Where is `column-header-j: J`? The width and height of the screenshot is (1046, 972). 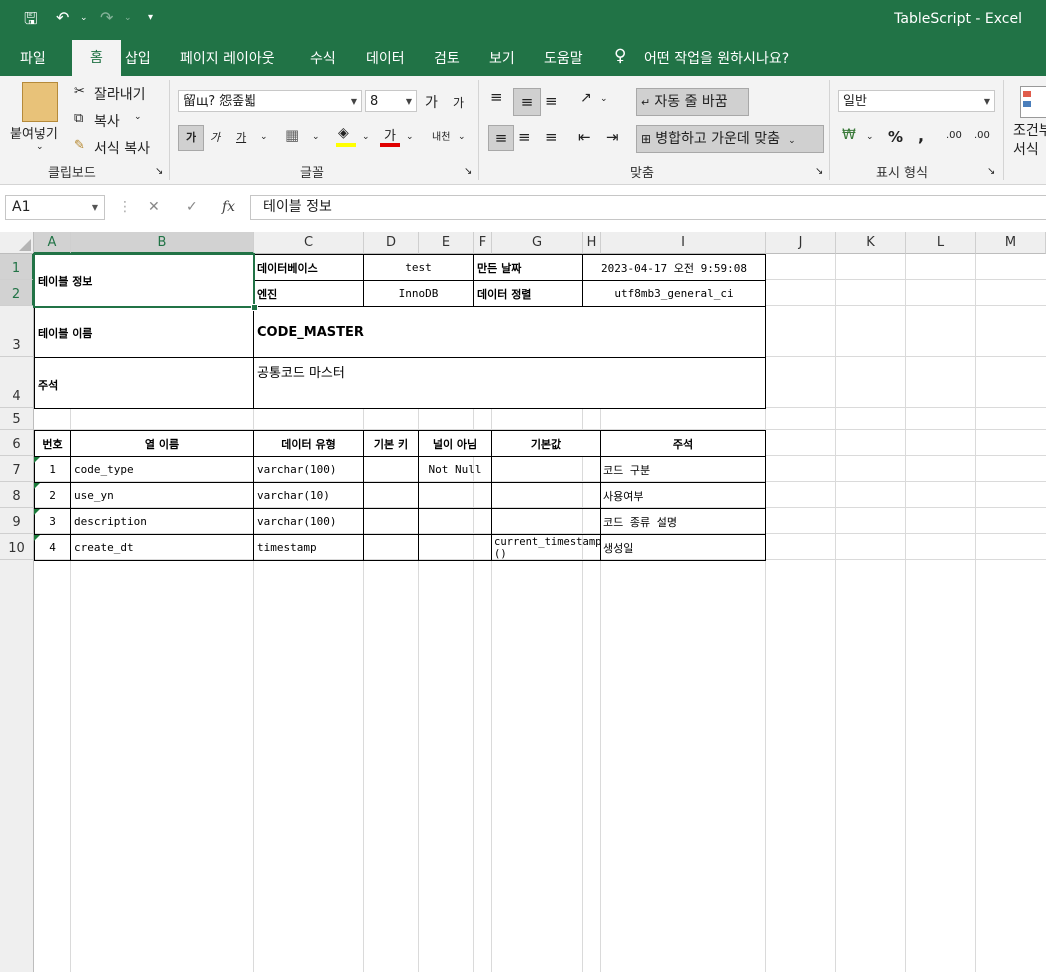
column-header-j: J is located at coordinates (801, 243).